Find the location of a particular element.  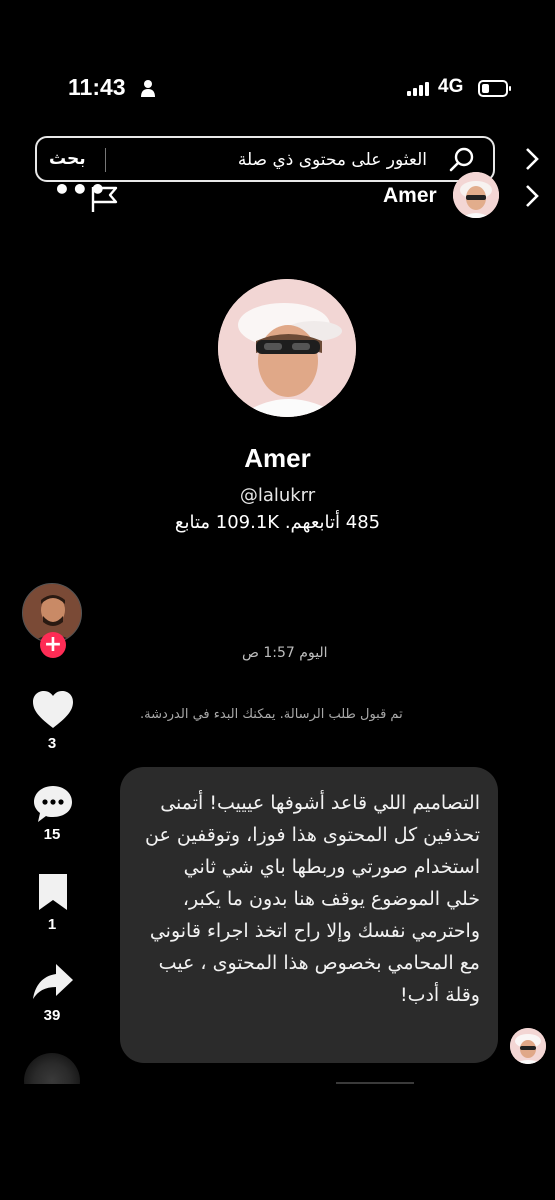

like-count: 3 is located at coordinates (52, 743).